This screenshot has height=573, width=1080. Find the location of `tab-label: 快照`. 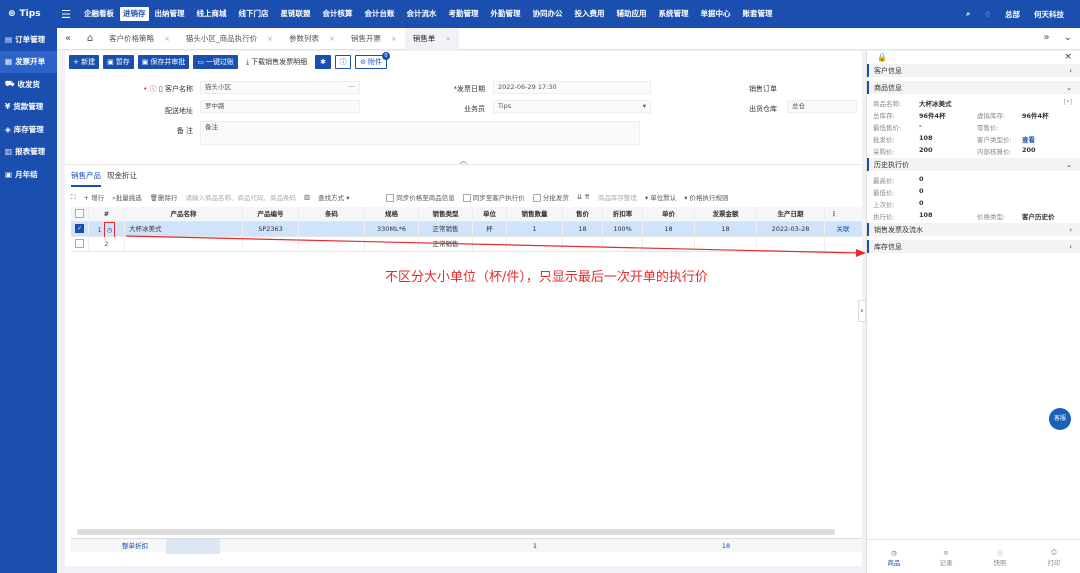

tab-label: 快照 is located at coordinates (1000, 563).